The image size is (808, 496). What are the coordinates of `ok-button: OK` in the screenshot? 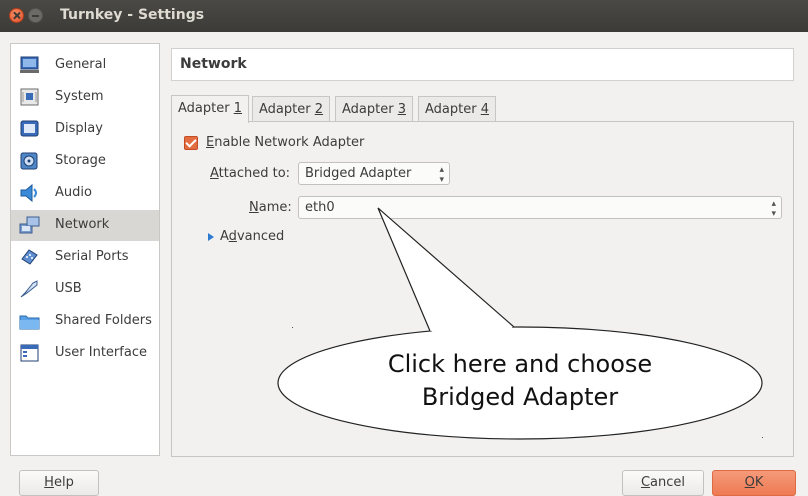 It's located at (754, 483).